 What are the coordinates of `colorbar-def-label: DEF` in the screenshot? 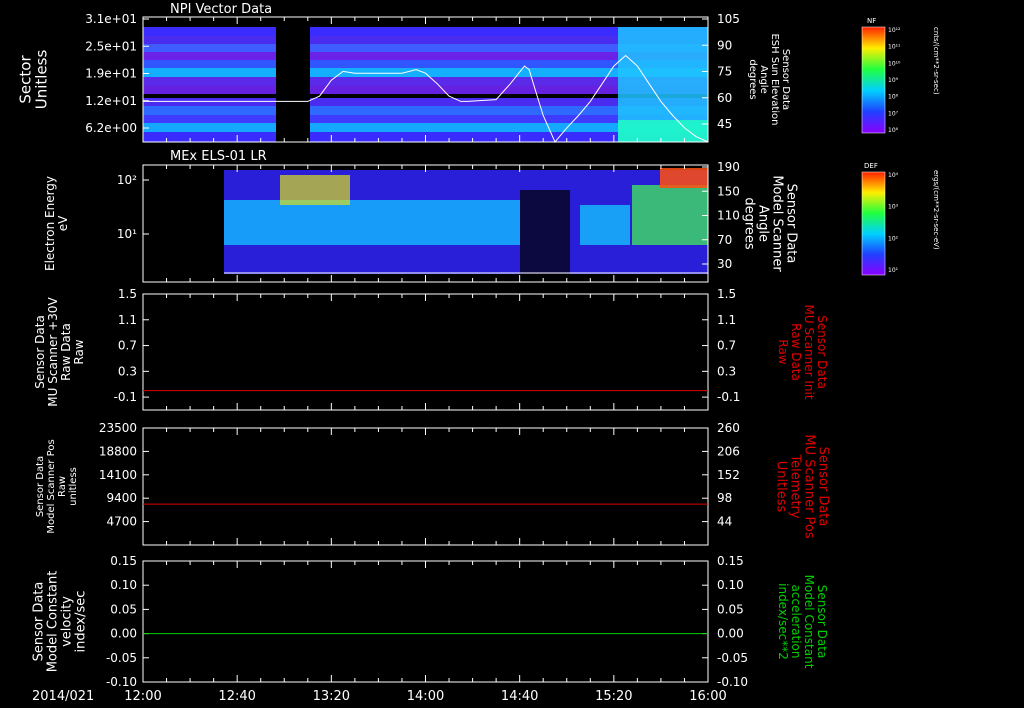 It's located at (871, 166).